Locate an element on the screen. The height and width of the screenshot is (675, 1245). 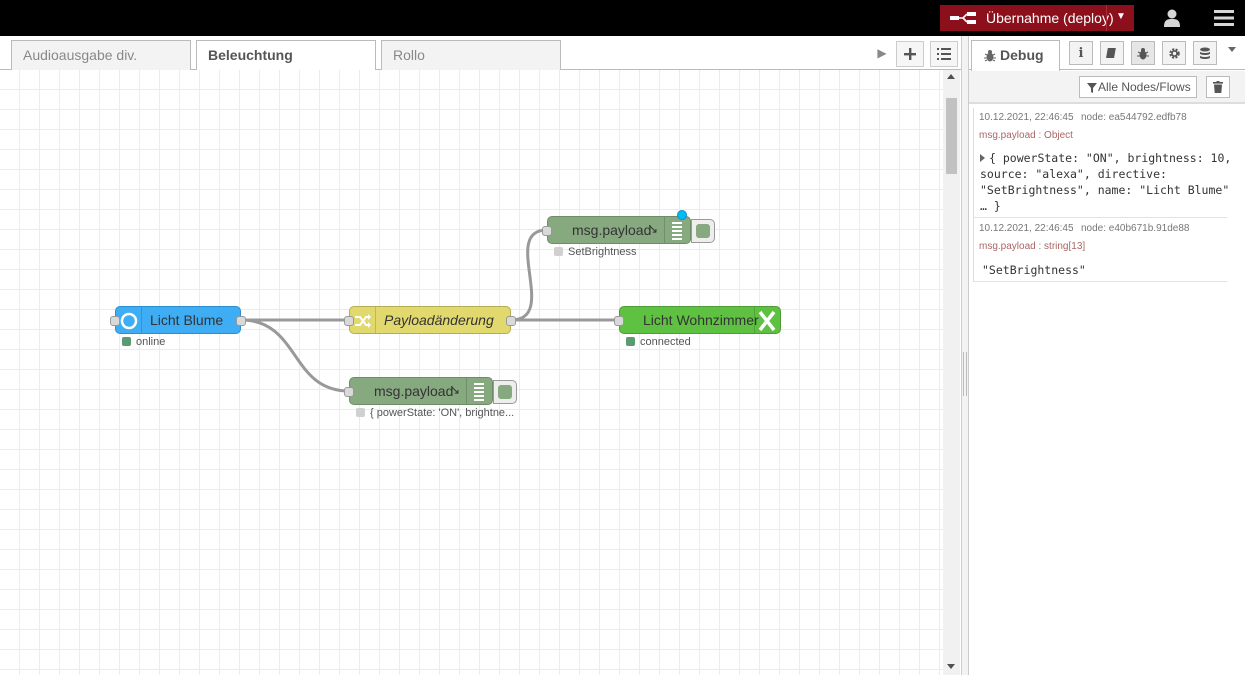
scroll-down-arrow-icon is located at coordinates (951, 666).